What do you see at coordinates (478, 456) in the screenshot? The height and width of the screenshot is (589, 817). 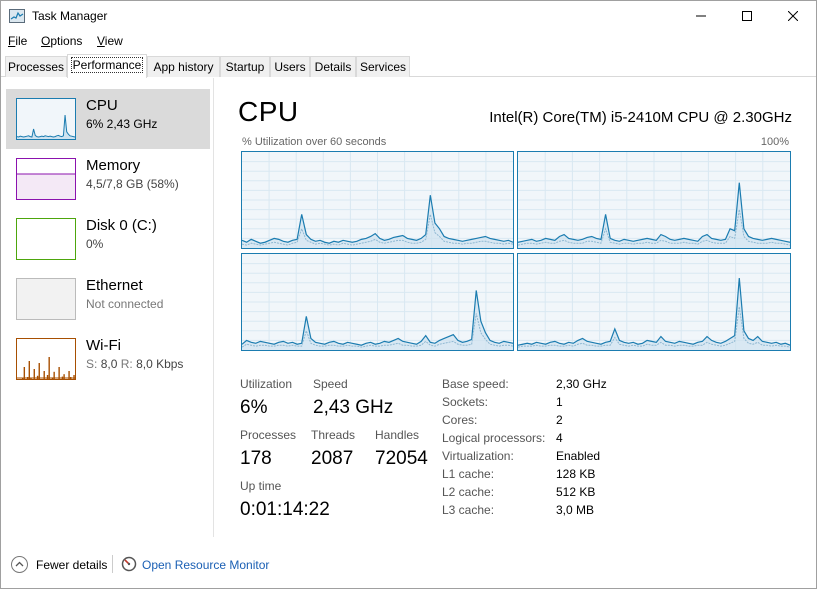 I see `info-label-virtualization: Virtualization:` at bounding box center [478, 456].